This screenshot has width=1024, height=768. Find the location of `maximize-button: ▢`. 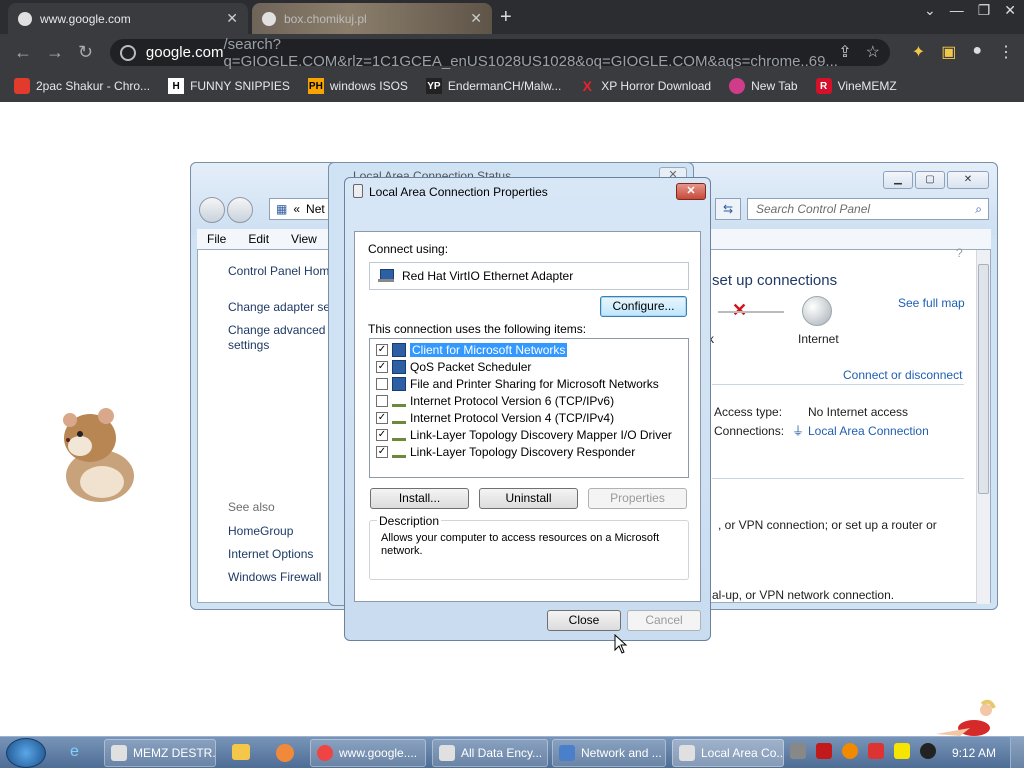

maximize-button: ▢ is located at coordinates (930, 180).